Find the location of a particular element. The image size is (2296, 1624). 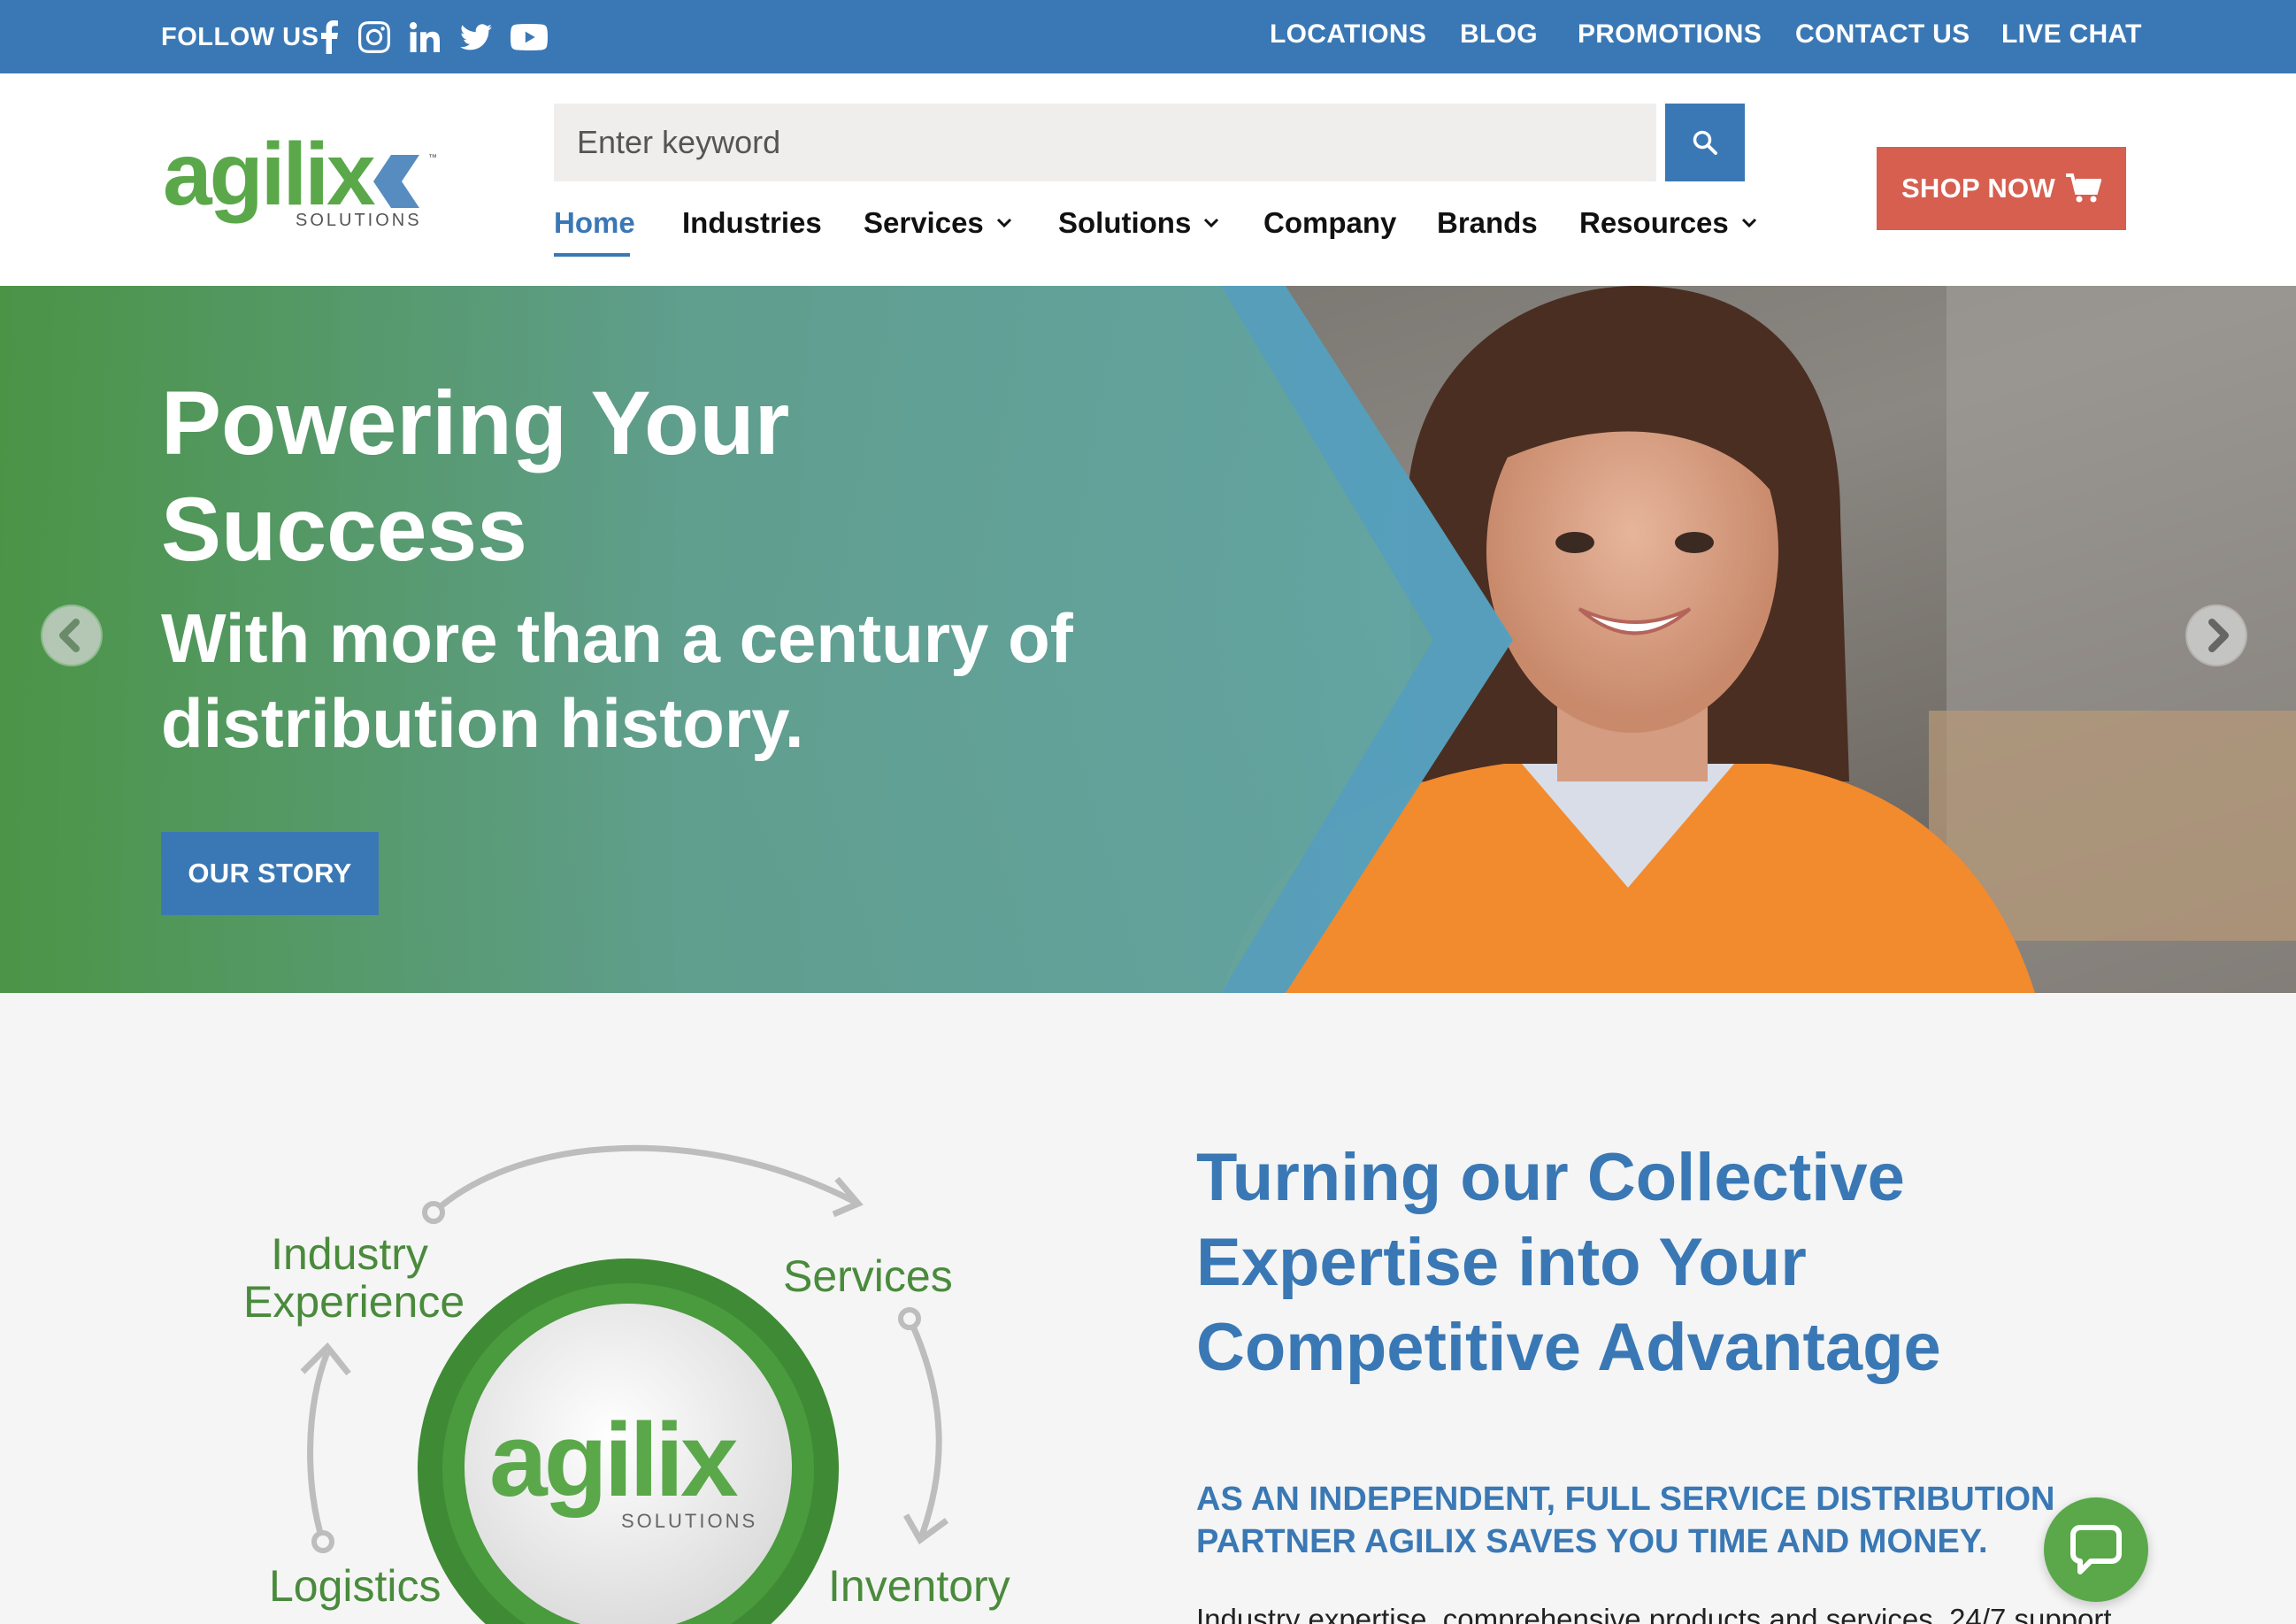

promotions-link: PROMOTIONS is located at coordinates (1670, 34).